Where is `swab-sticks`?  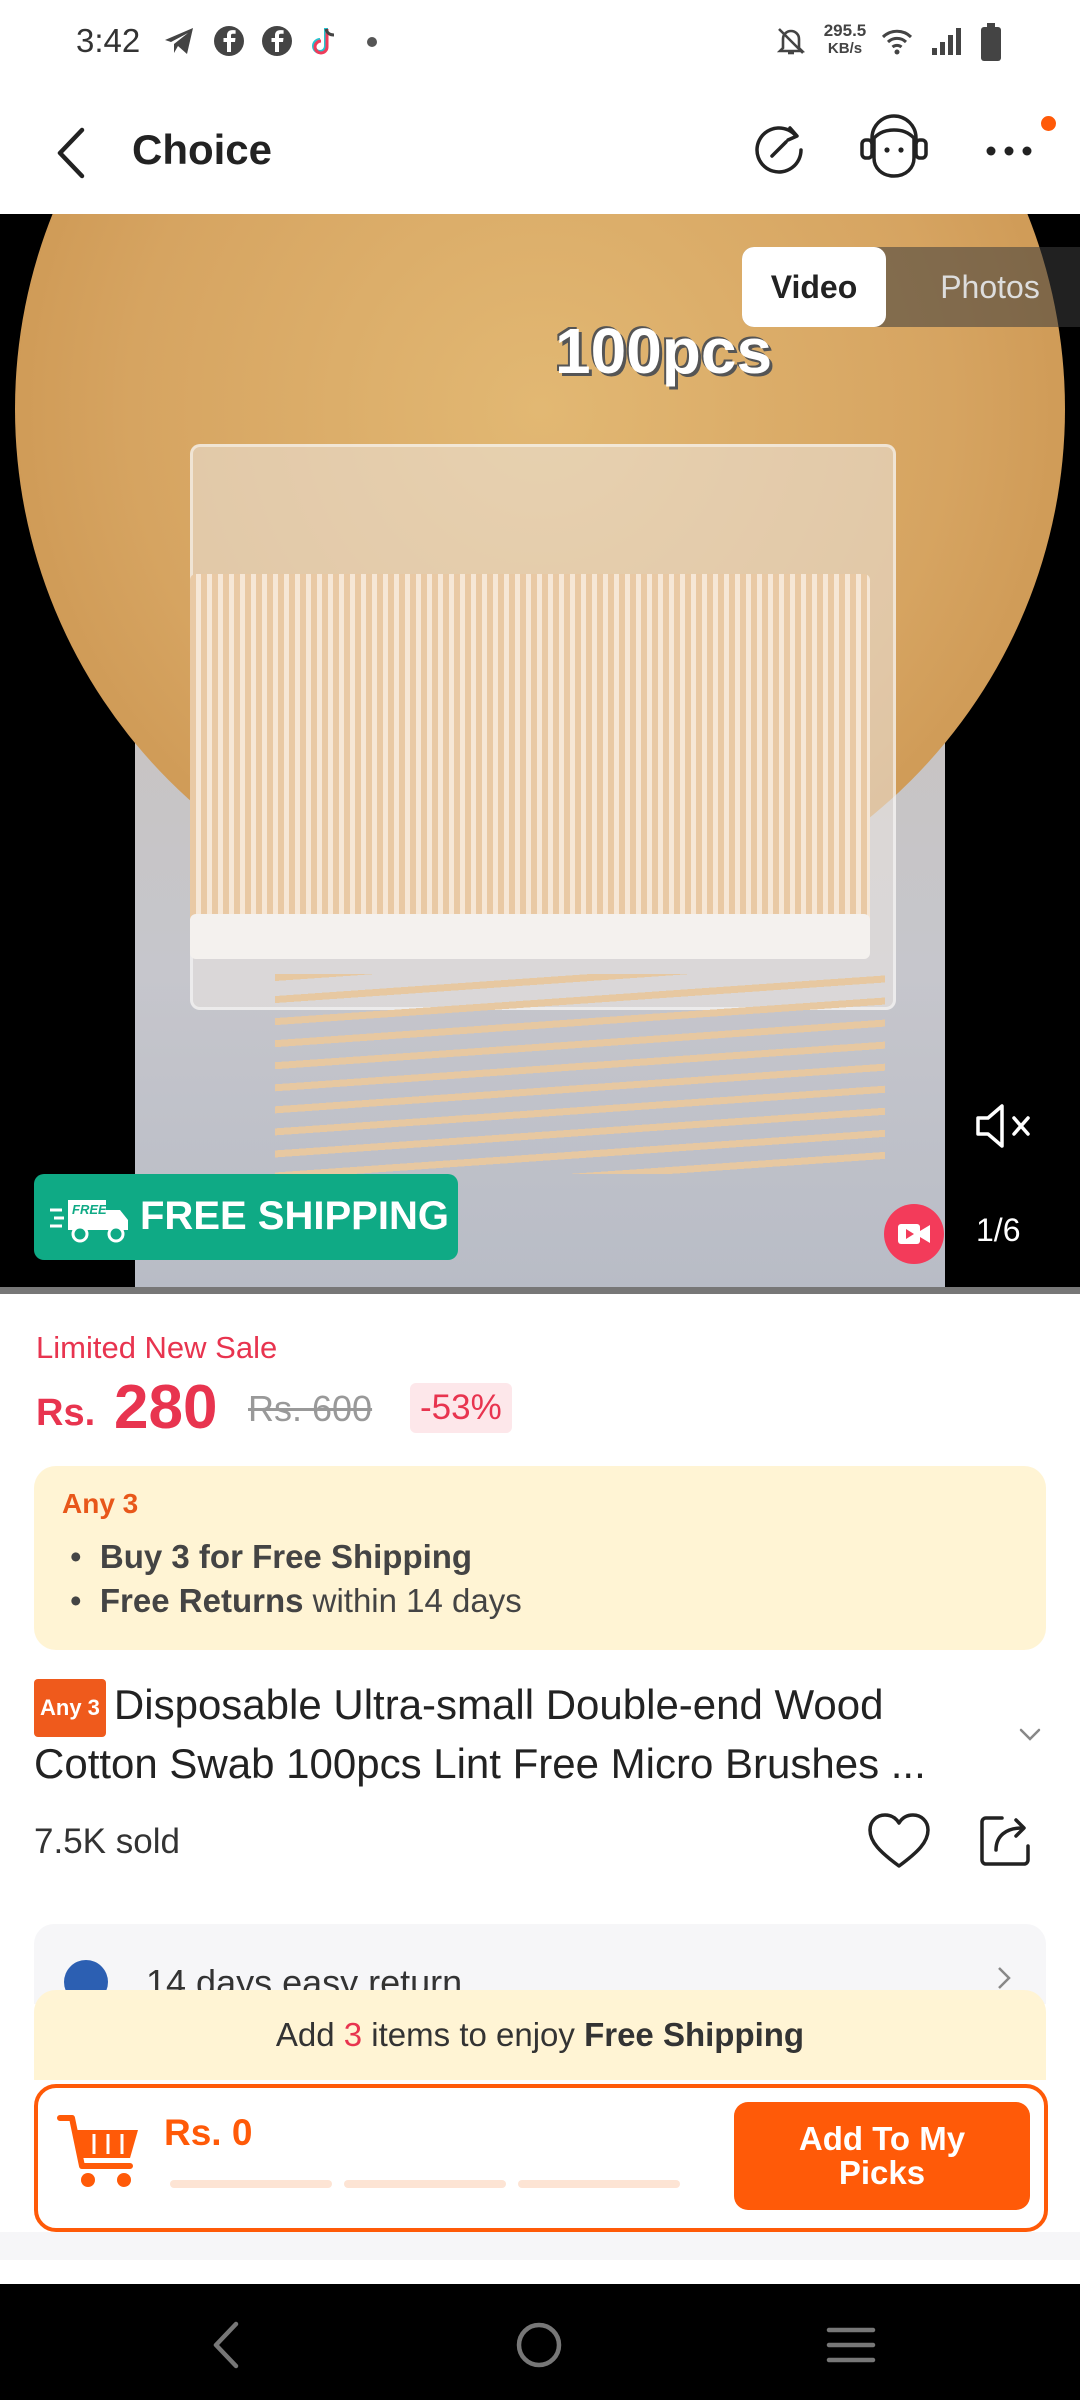
swab-sticks is located at coordinates (530, 764).